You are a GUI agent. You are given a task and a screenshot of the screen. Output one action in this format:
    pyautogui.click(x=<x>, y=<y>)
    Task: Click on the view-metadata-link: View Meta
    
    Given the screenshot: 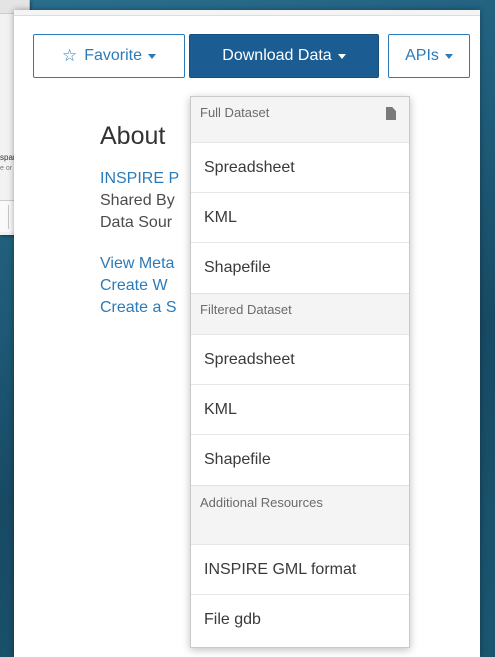 What is the action you would take?
    pyautogui.click(x=137, y=264)
    